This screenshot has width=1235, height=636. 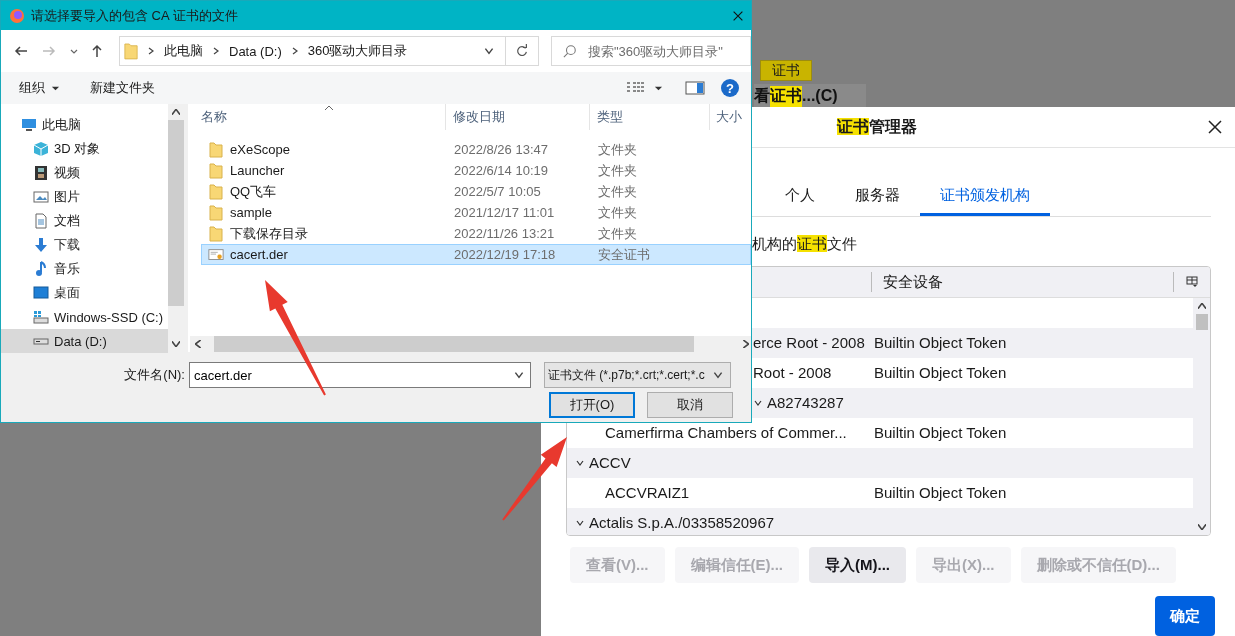 What do you see at coordinates (610, 463) in the screenshot?
I see `table-cell: ACCV` at bounding box center [610, 463].